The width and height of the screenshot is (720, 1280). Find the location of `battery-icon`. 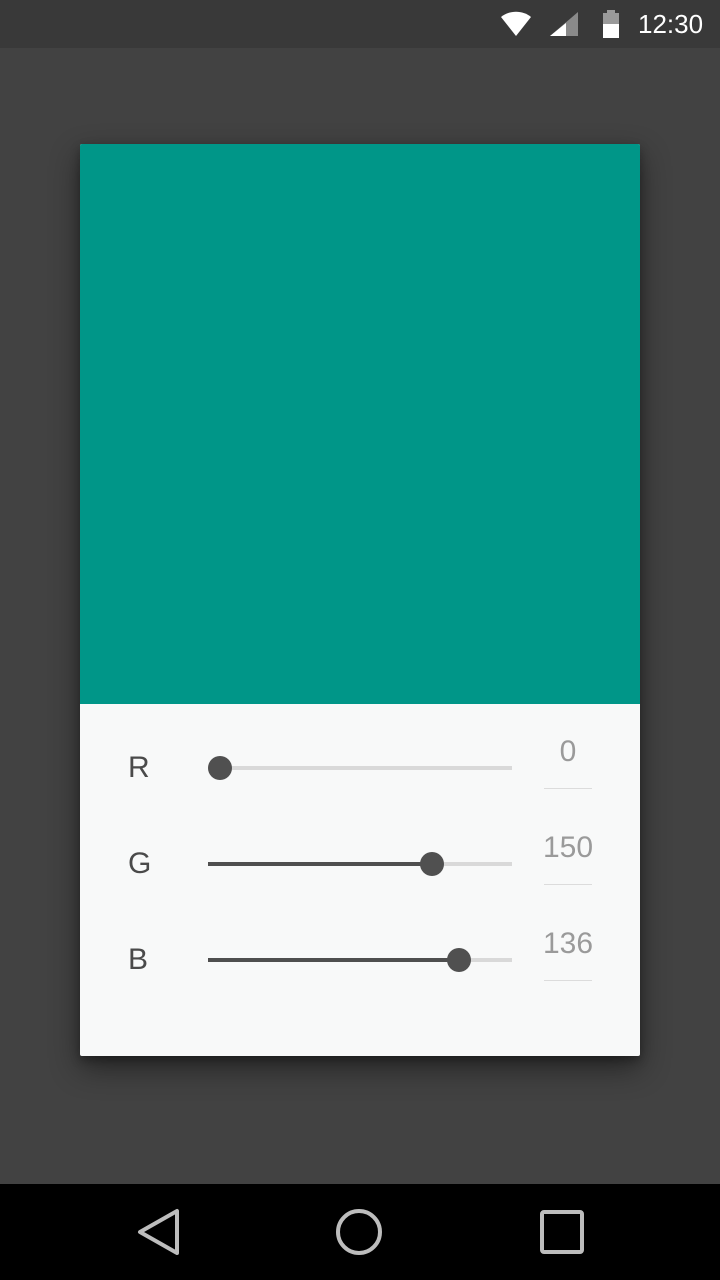

battery-icon is located at coordinates (611, 24).